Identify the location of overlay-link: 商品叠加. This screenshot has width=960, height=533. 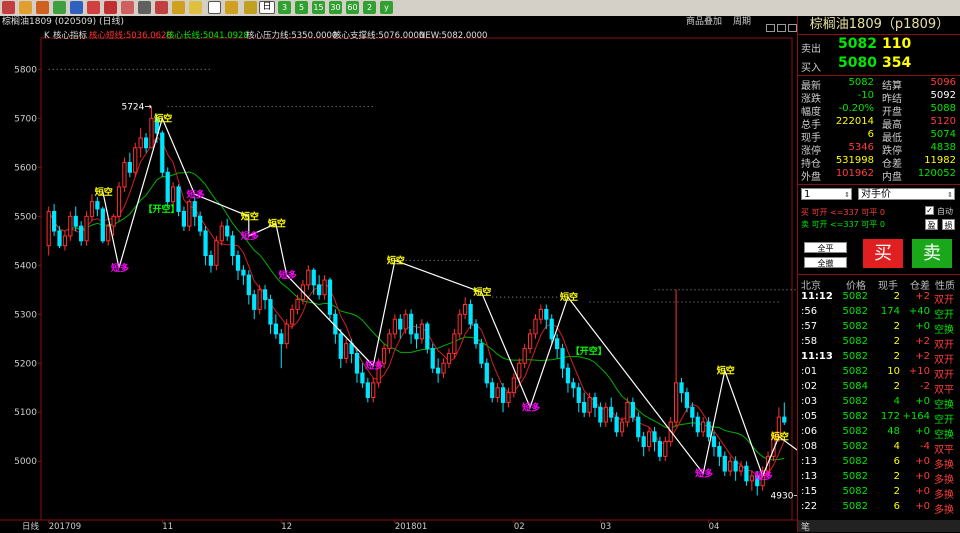
(704, 22).